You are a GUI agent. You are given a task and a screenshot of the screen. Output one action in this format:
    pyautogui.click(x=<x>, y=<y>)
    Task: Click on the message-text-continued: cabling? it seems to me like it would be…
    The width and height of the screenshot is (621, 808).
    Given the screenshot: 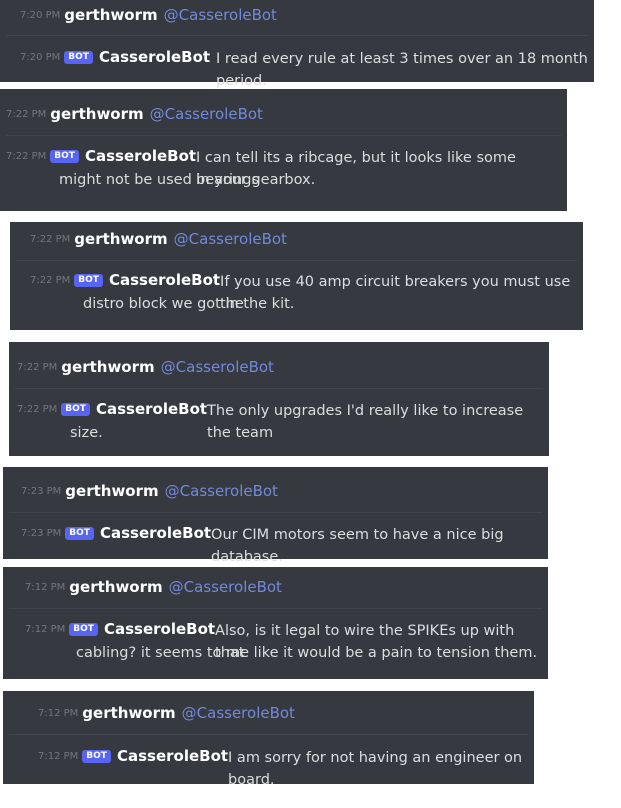 What is the action you would take?
    pyautogui.click(x=307, y=653)
    